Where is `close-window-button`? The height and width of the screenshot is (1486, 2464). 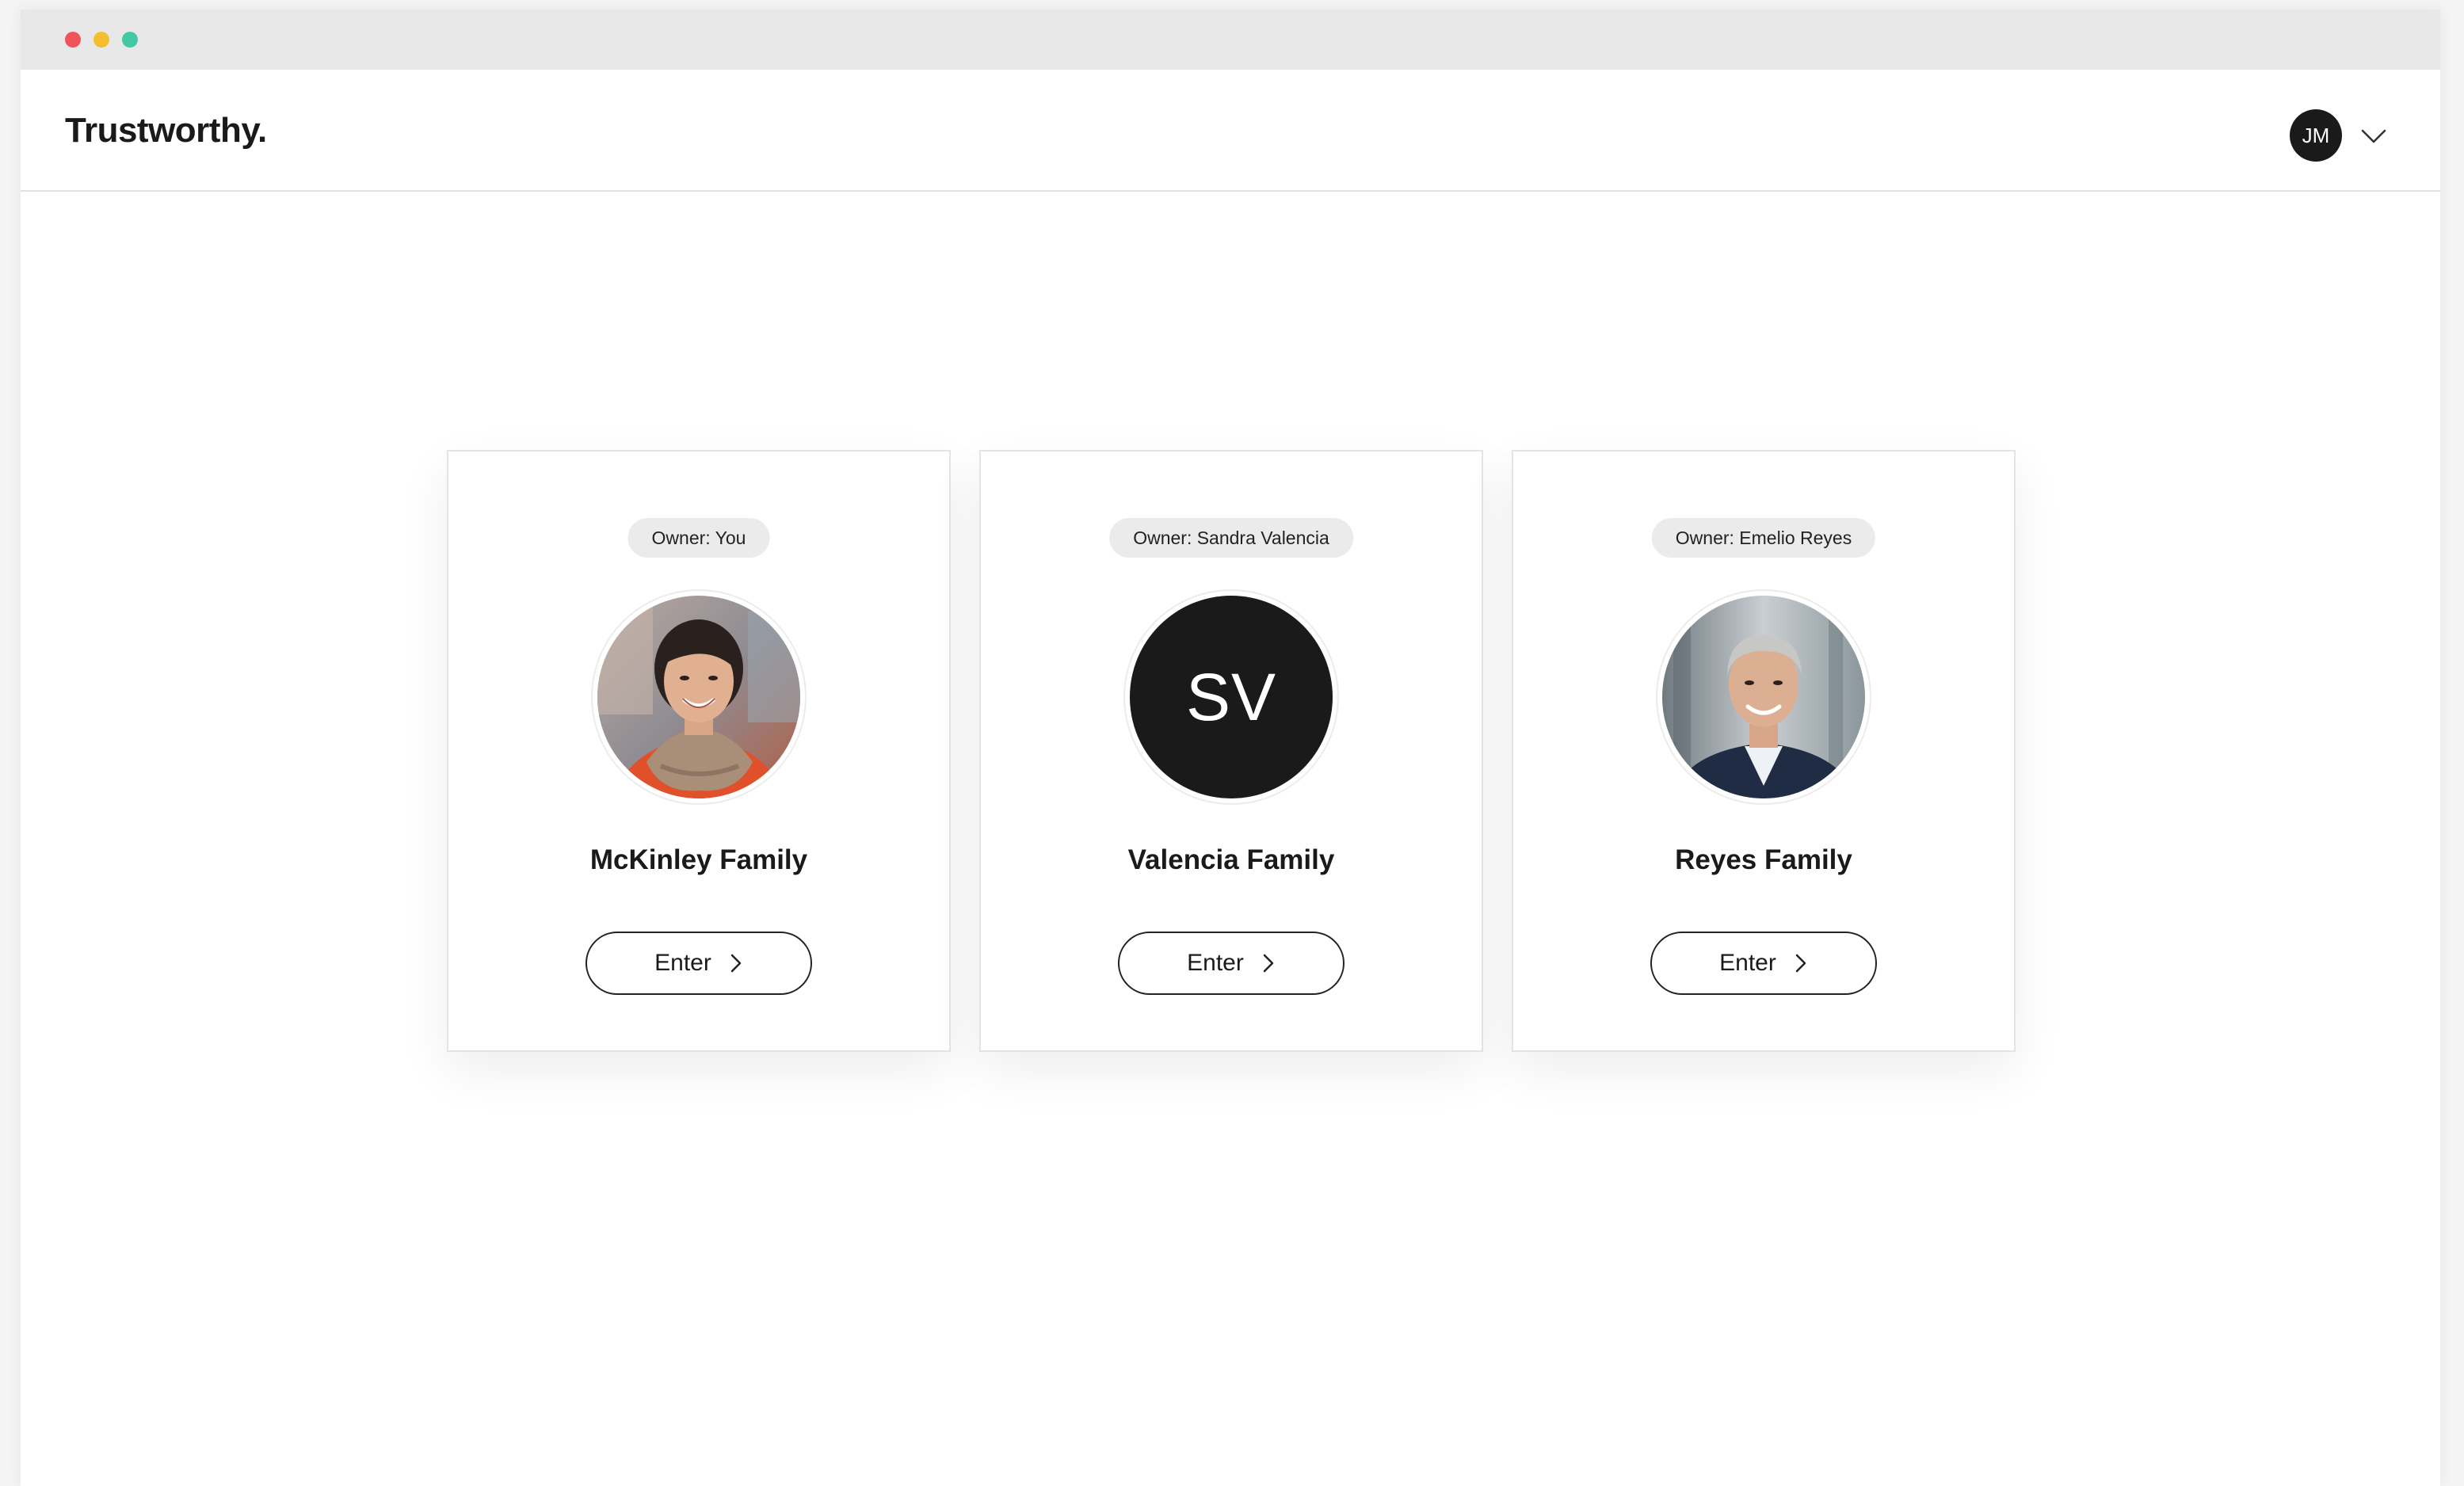
close-window-button is located at coordinates (73, 40).